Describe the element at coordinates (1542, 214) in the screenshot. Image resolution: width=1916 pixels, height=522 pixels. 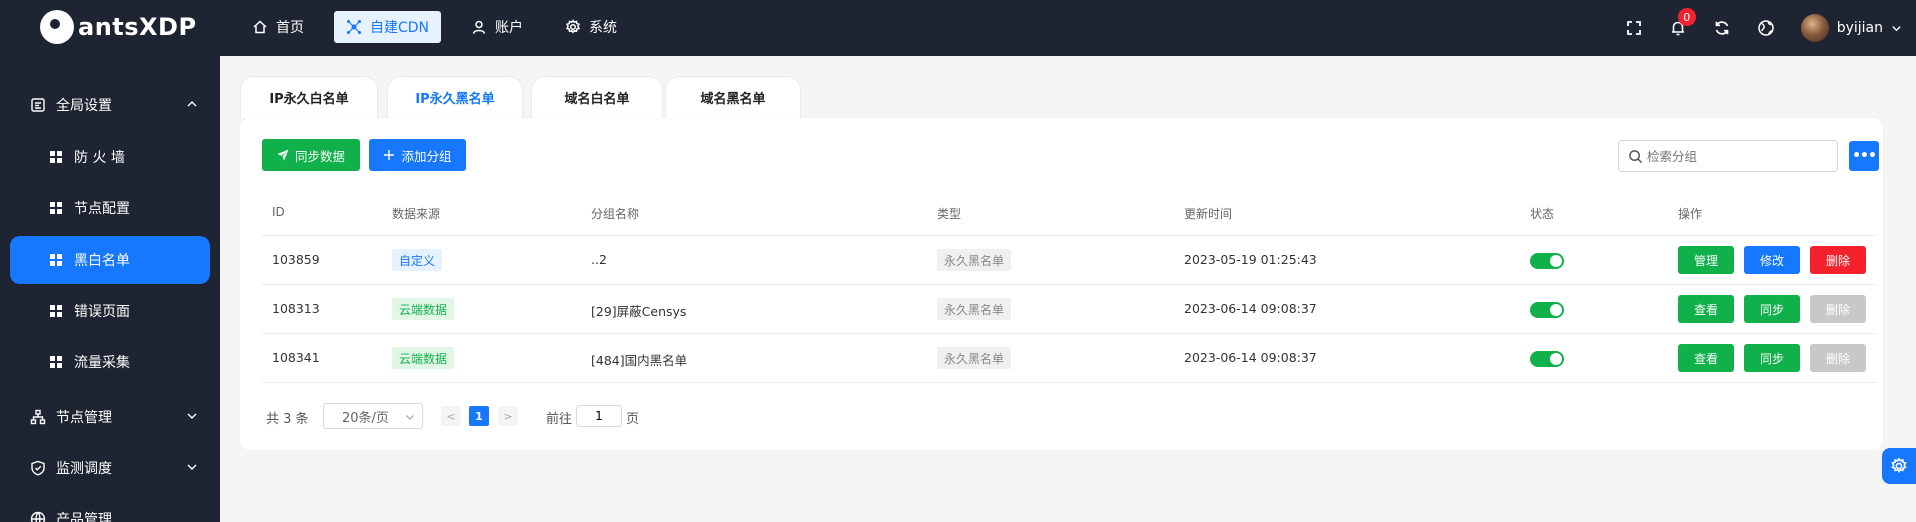
I see `column-header-status: 状态` at that location.